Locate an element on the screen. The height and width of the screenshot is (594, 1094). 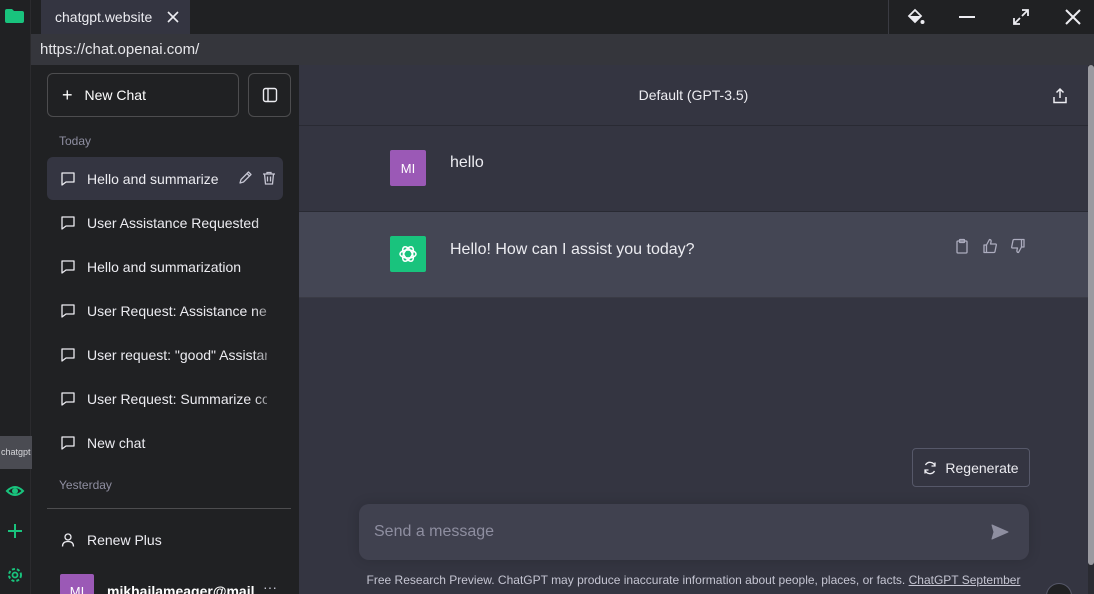
minimize-icon is located at coordinates (967, 17).